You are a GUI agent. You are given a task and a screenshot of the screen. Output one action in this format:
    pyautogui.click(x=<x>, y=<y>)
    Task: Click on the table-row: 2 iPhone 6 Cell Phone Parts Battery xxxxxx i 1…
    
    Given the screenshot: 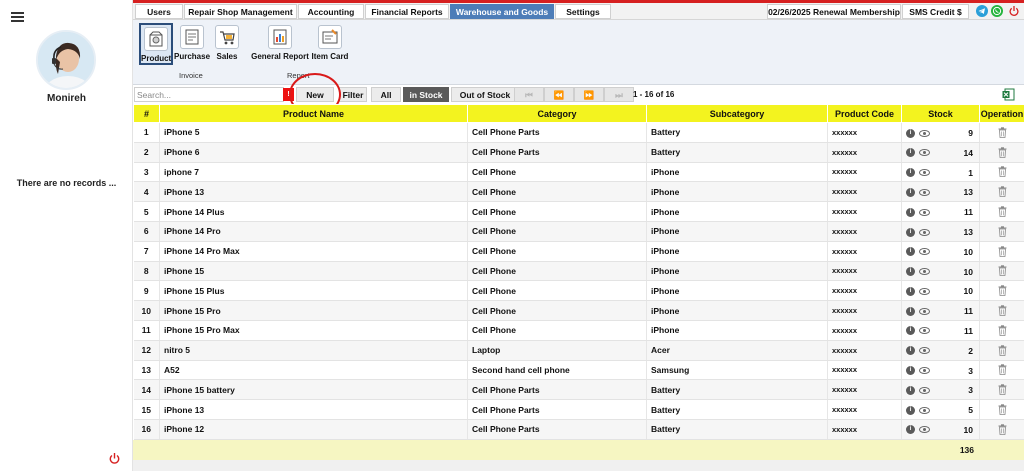 What is the action you would take?
    pyautogui.click(x=578, y=152)
    